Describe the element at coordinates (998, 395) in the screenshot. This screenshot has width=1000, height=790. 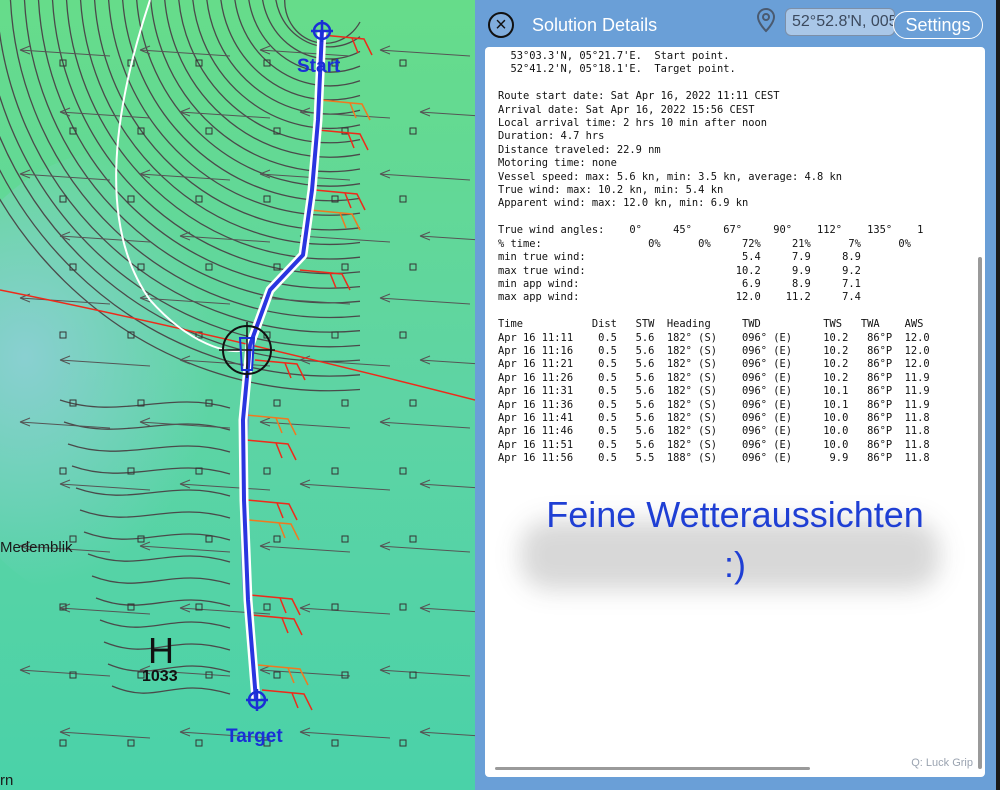
I see `window-border` at that location.